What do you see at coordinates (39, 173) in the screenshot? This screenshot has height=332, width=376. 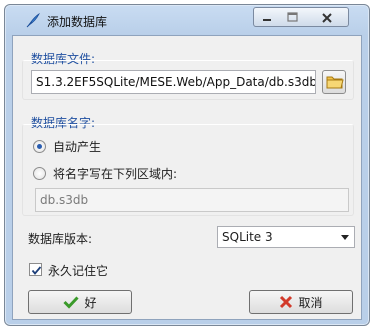 I see `custom-name-radio` at bounding box center [39, 173].